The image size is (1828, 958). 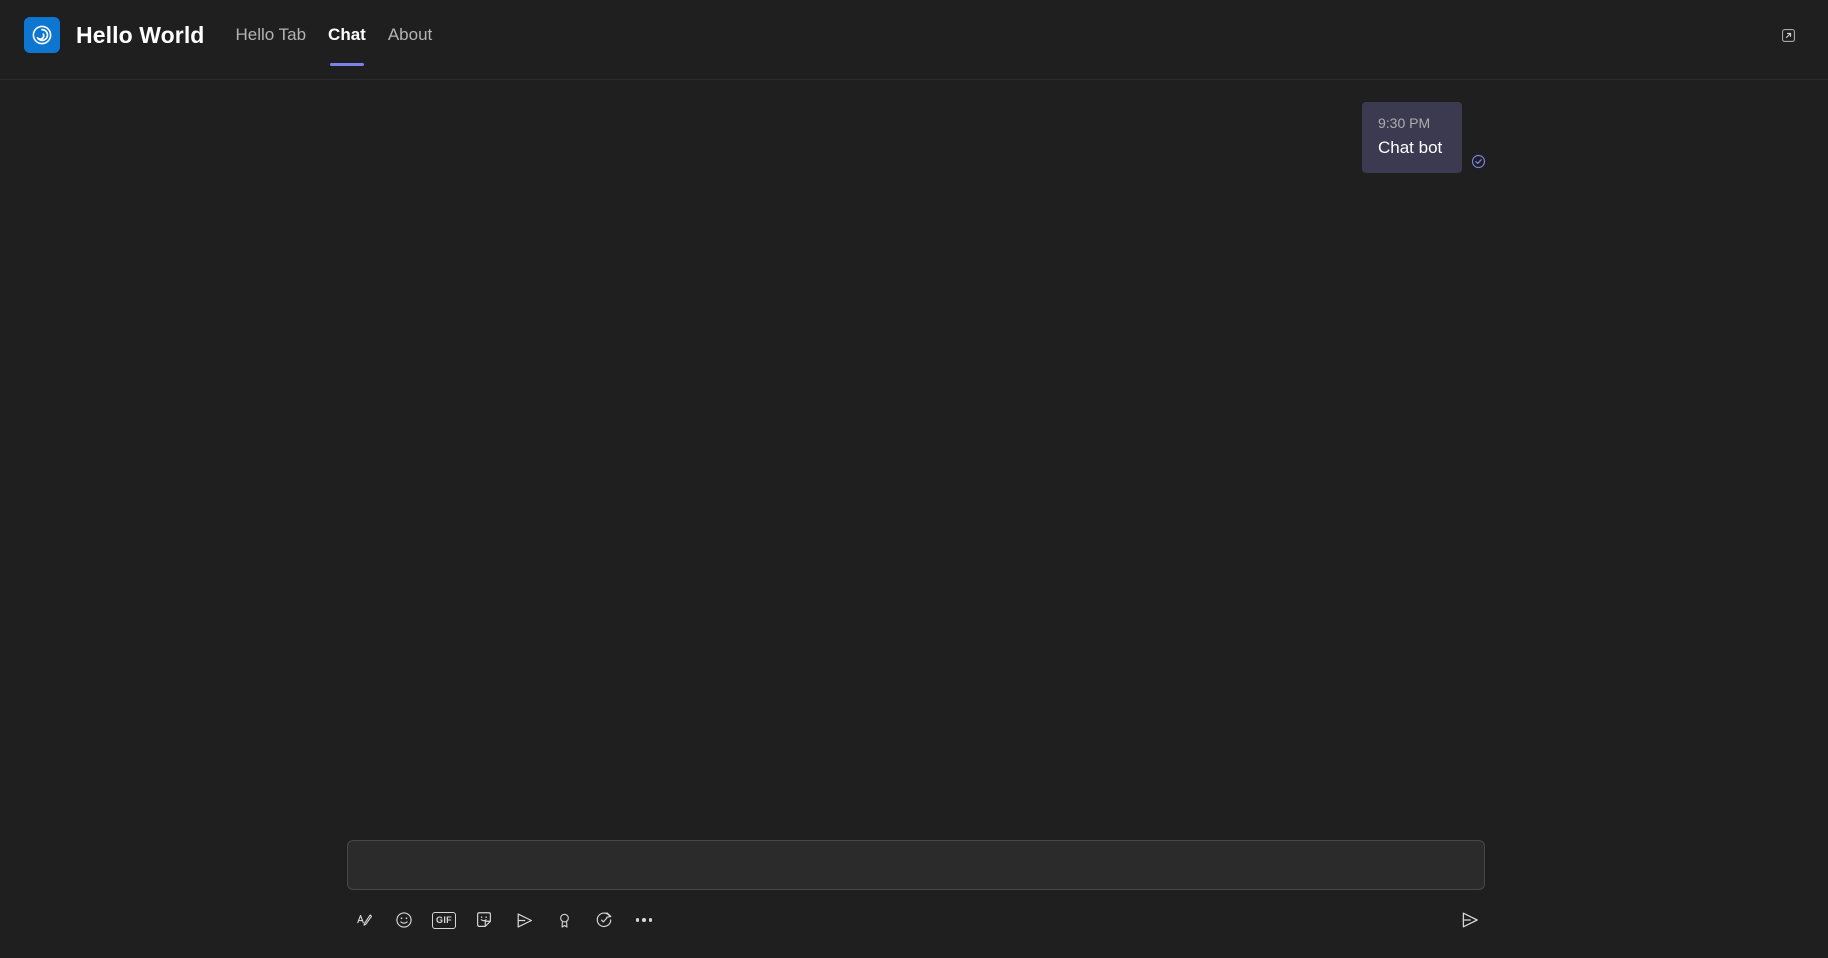 I want to click on message-input-box, so click(x=916, y=865).